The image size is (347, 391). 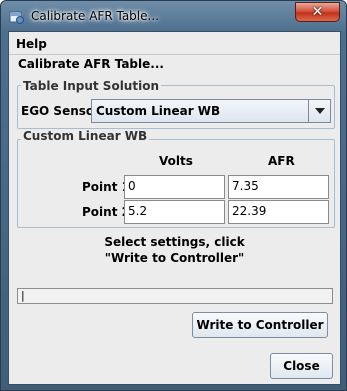 I want to click on point2-volts-value: 5.2, so click(x=138, y=211).